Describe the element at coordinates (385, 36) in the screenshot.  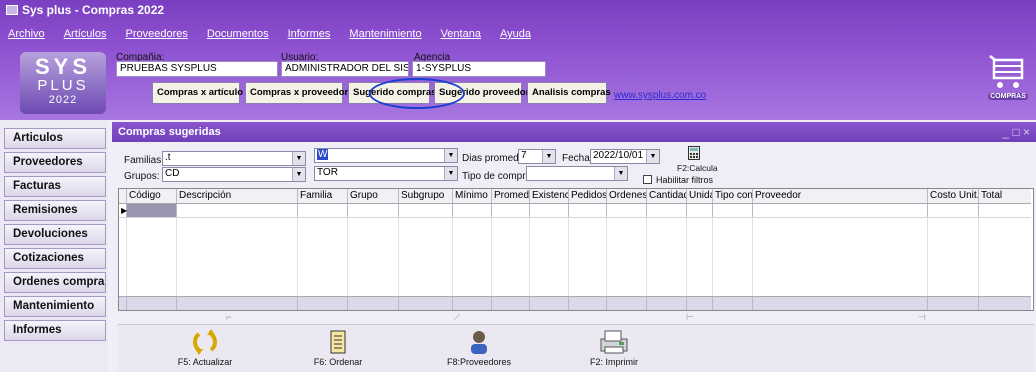
I see `menu-mantenimiento: Mantenimiento` at that location.